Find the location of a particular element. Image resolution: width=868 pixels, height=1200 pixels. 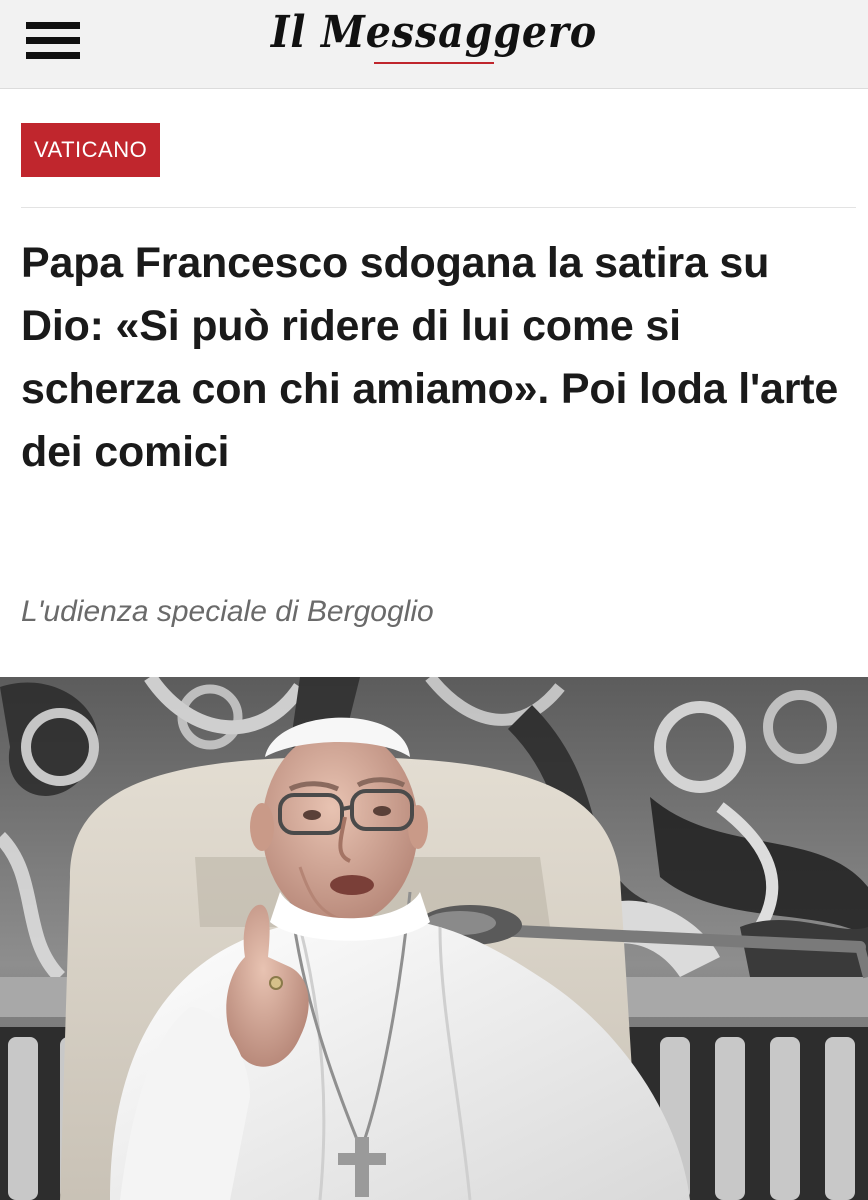

site-logo: Il Messaggero is located at coordinates (434, 41).